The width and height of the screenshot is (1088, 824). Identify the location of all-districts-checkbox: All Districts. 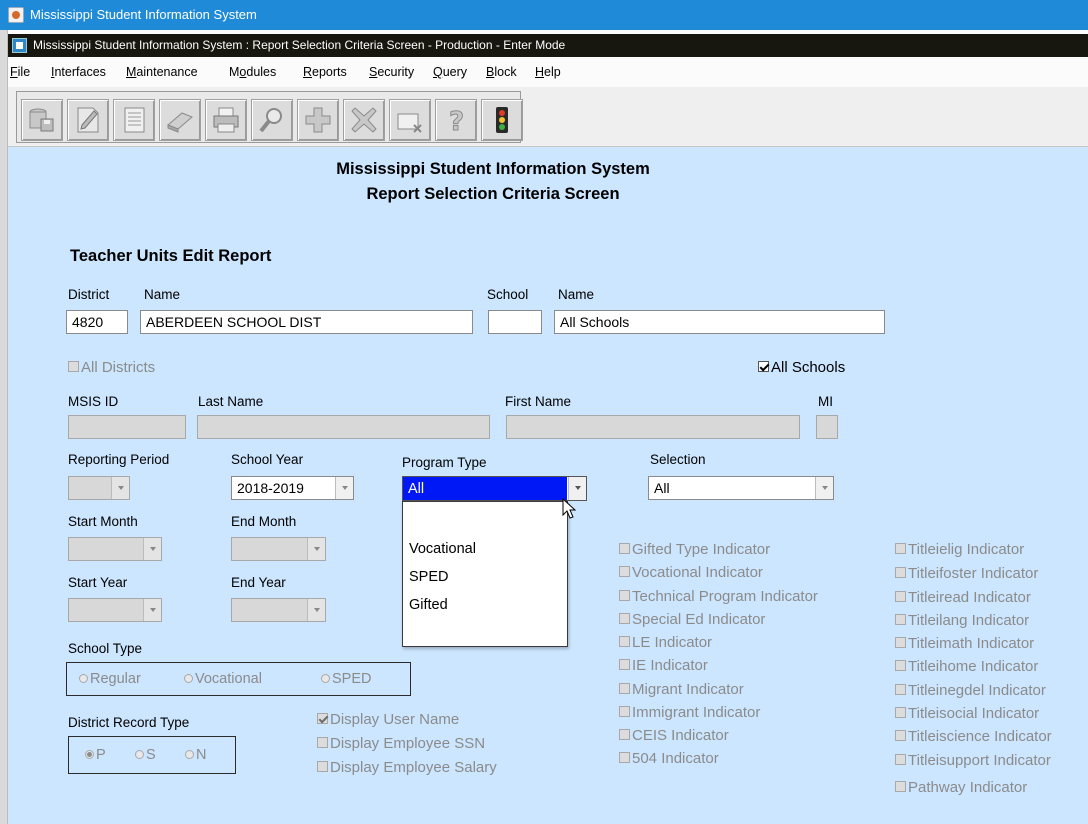
(111, 367).